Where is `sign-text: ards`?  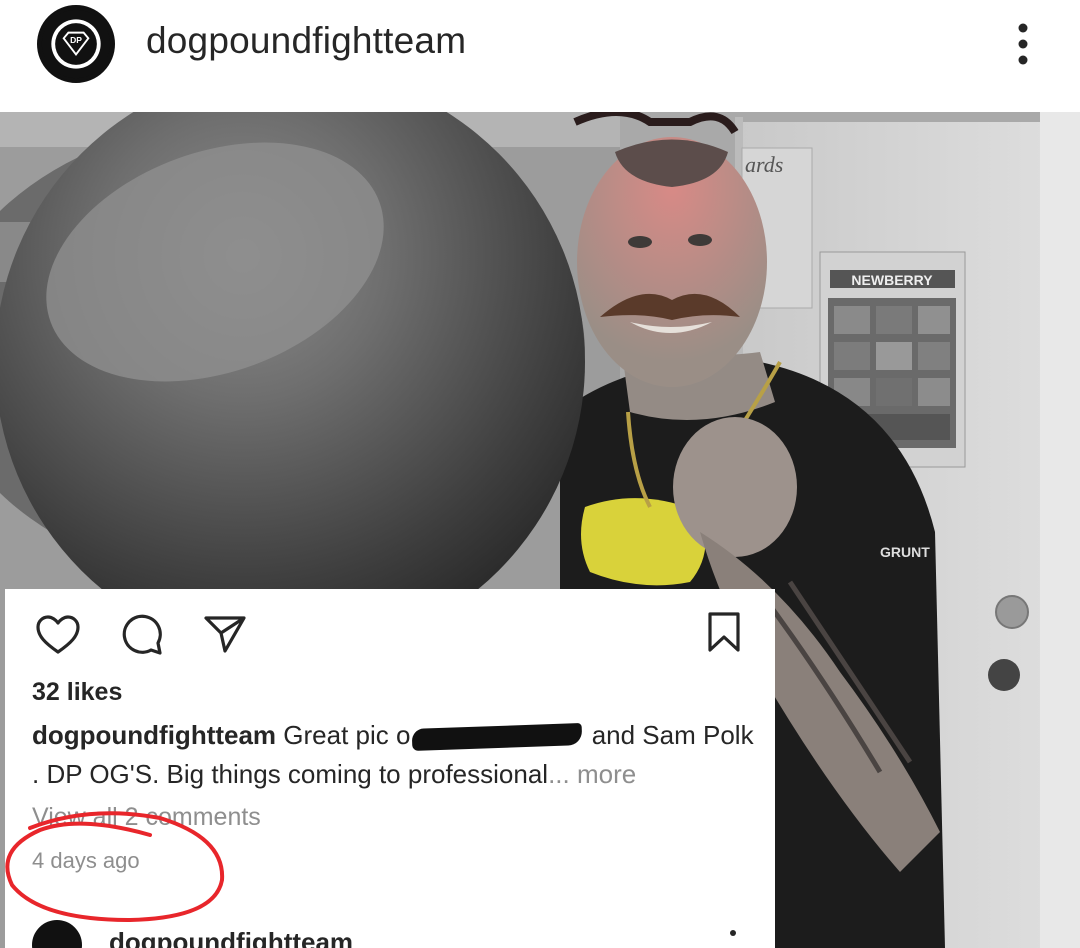
sign-text: ards is located at coordinates (764, 164).